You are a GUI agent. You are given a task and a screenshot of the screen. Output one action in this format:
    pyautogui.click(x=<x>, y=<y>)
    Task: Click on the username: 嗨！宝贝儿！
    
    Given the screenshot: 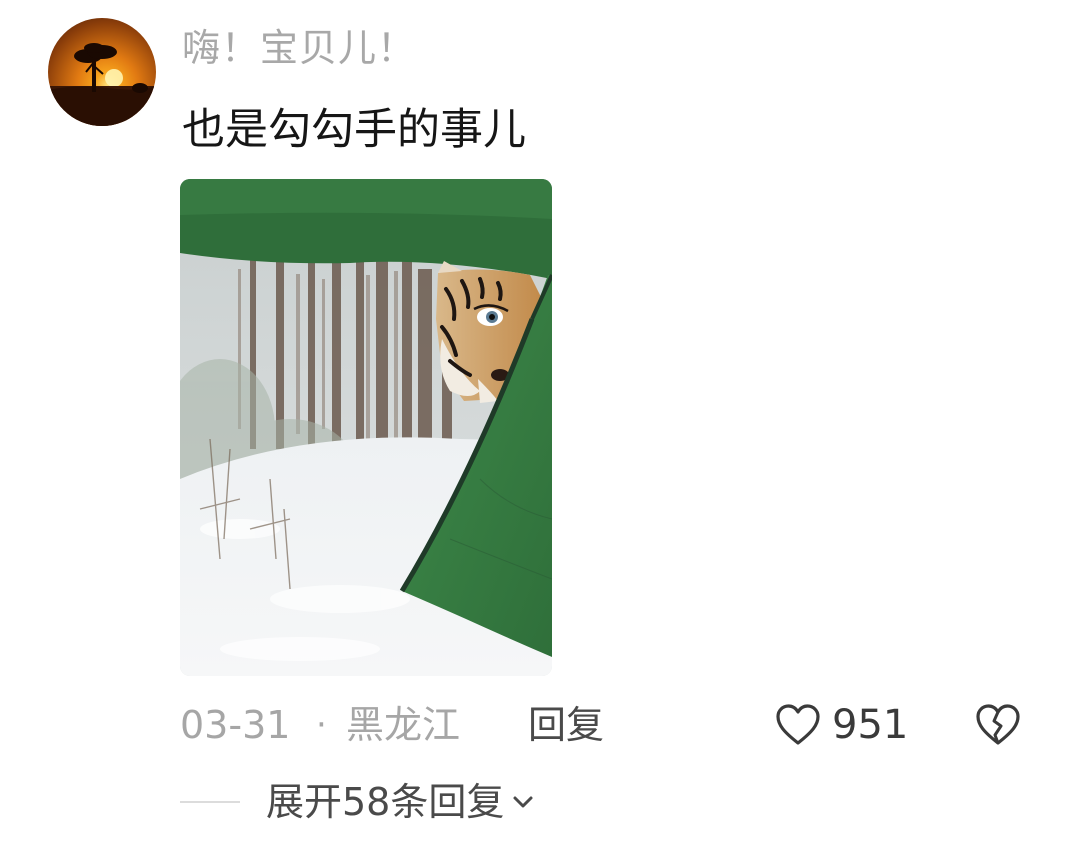 What is the action you would take?
    pyautogui.click(x=299, y=48)
    